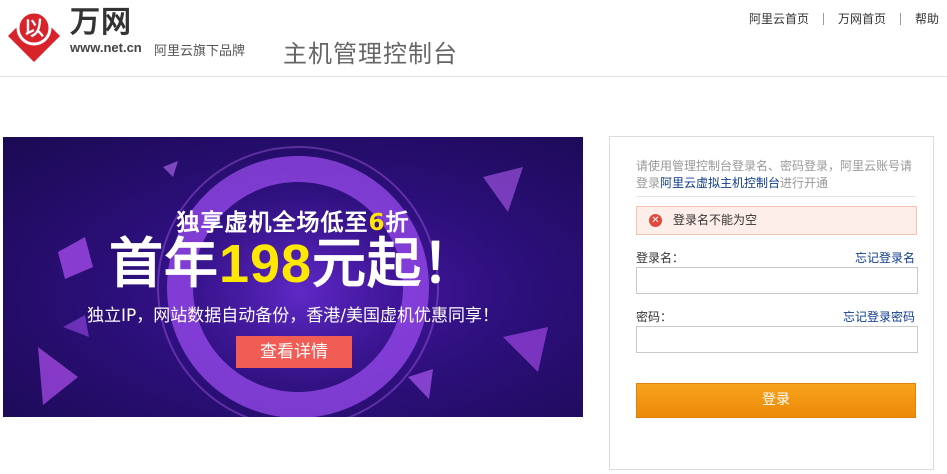  I want to click on nav-wanwang-home: 万网首页, so click(862, 18).